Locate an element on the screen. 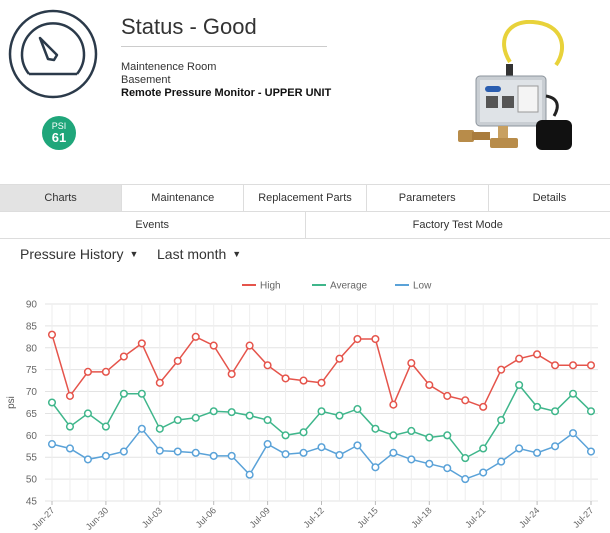 Image resolution: width=610 pixels, height=533 pixels. y-tick-label: 55 is located at coordinates (32, 458).